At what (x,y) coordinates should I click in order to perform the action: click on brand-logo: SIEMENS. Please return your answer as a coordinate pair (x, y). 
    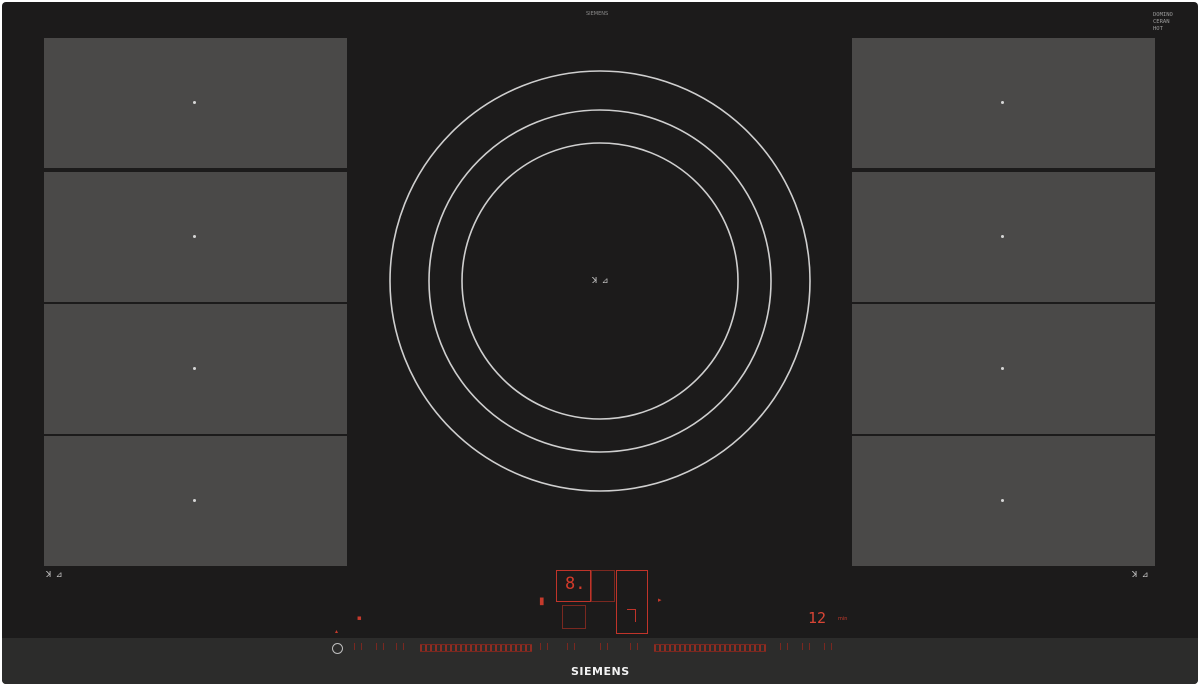
    Looking at the image, I should click on (600, 671).